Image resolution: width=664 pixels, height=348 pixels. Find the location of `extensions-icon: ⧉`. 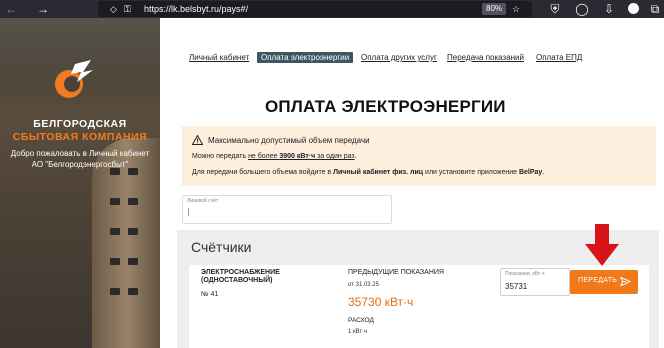

extensions-icon: ⧉ is located at coordinates (655, 9).